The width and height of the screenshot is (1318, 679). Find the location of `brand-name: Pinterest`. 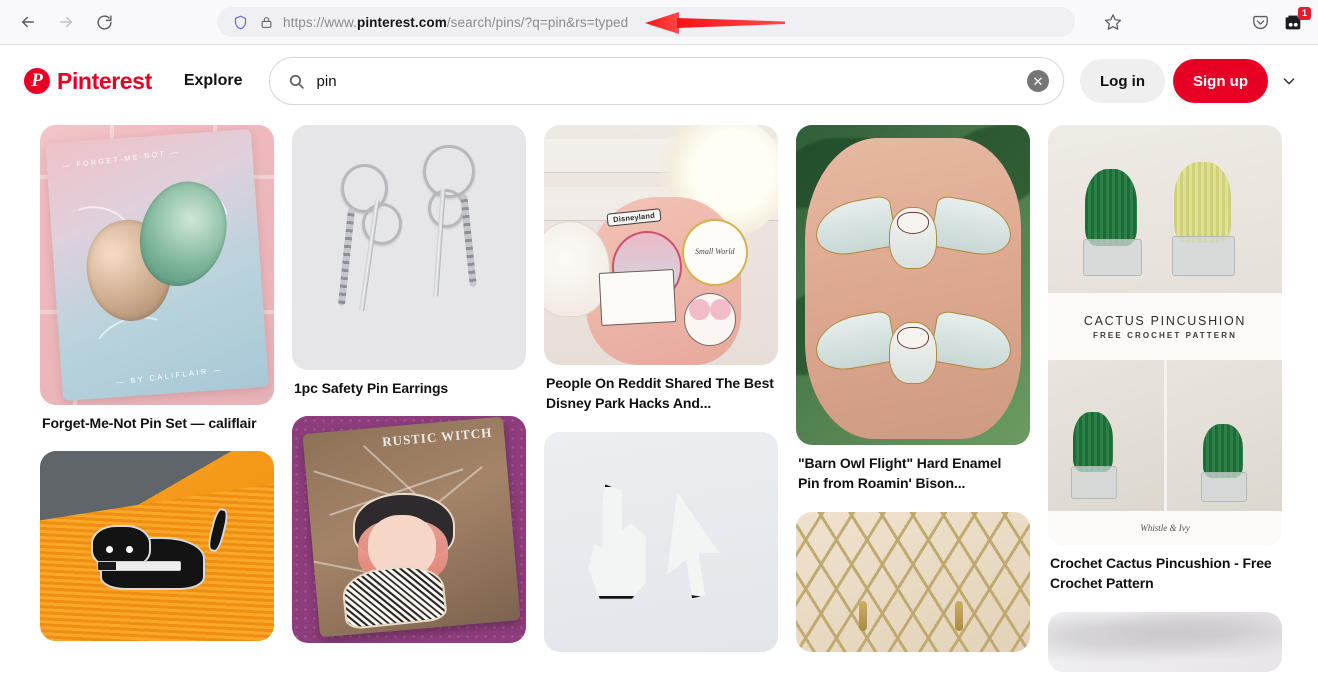

brand-name: Pinterest is located at coordinates (104, 80).